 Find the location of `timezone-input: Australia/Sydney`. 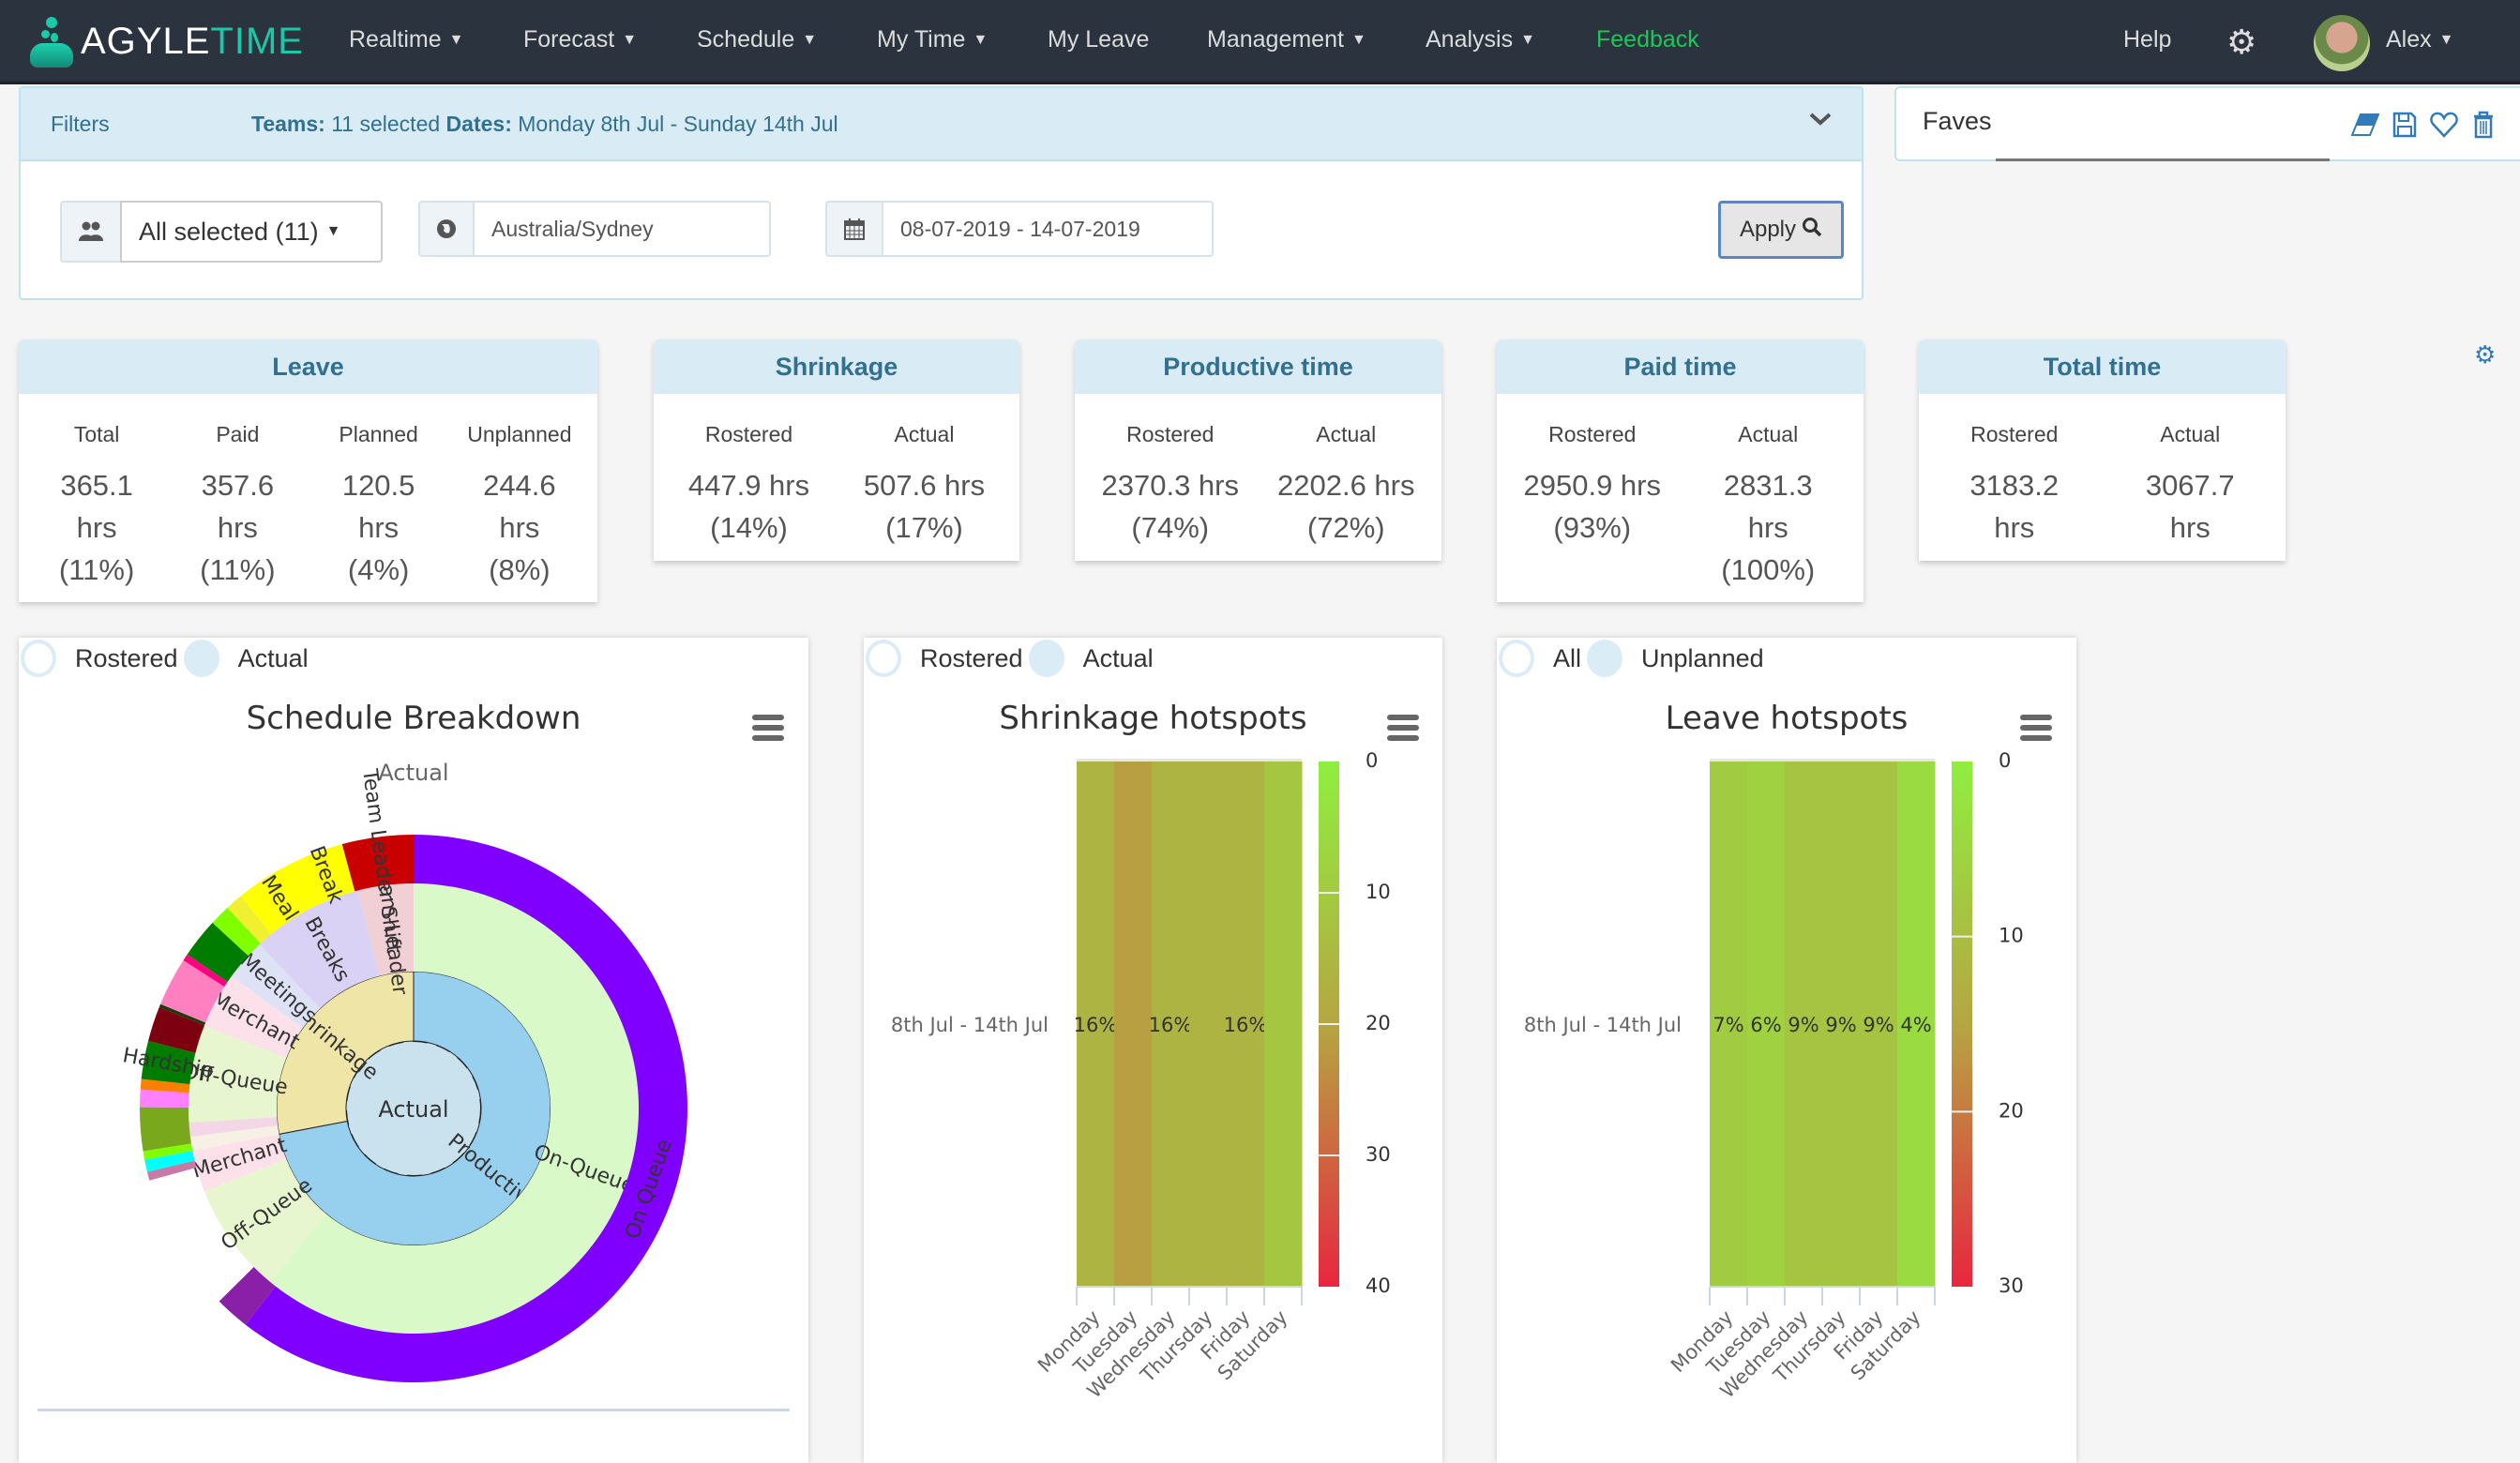

timezone-input: Australia/Sydney is located at coordinates (622, 229).